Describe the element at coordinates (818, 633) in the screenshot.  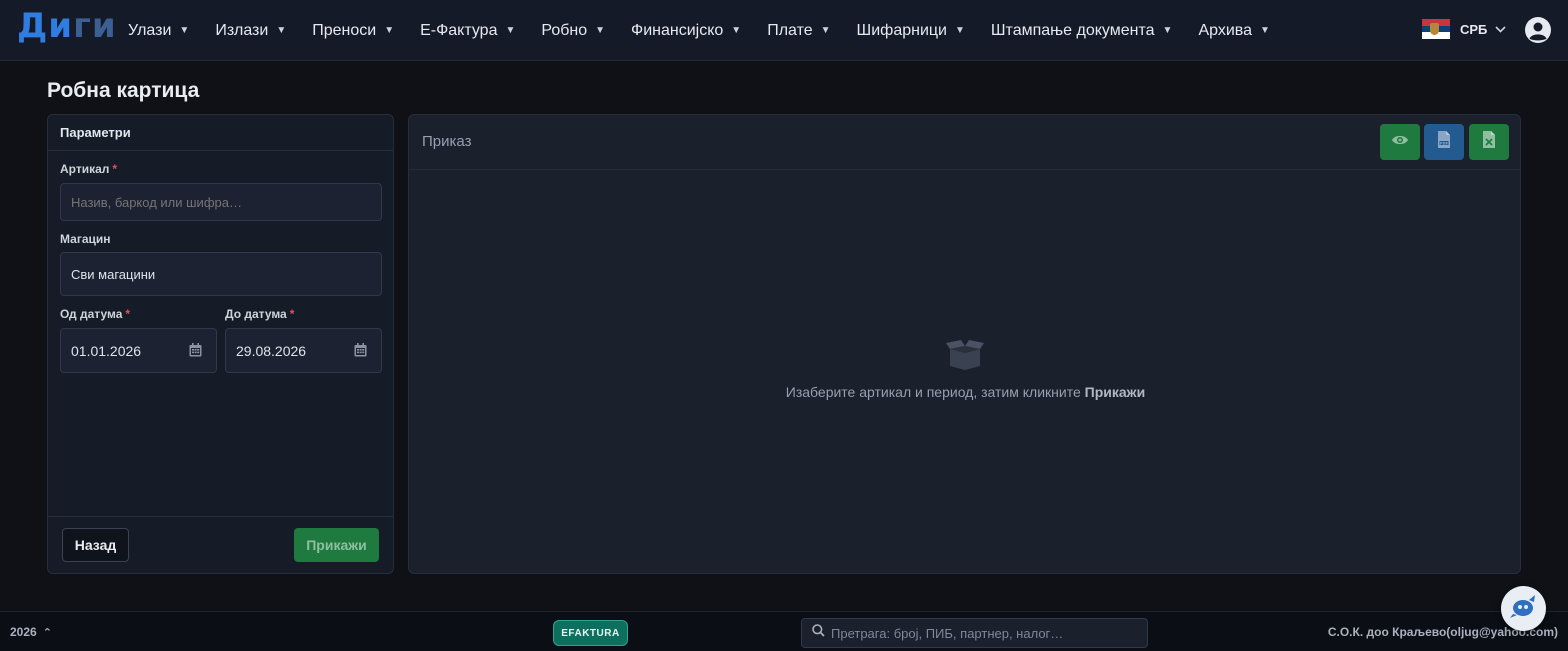
I see `search-icon` at that location.